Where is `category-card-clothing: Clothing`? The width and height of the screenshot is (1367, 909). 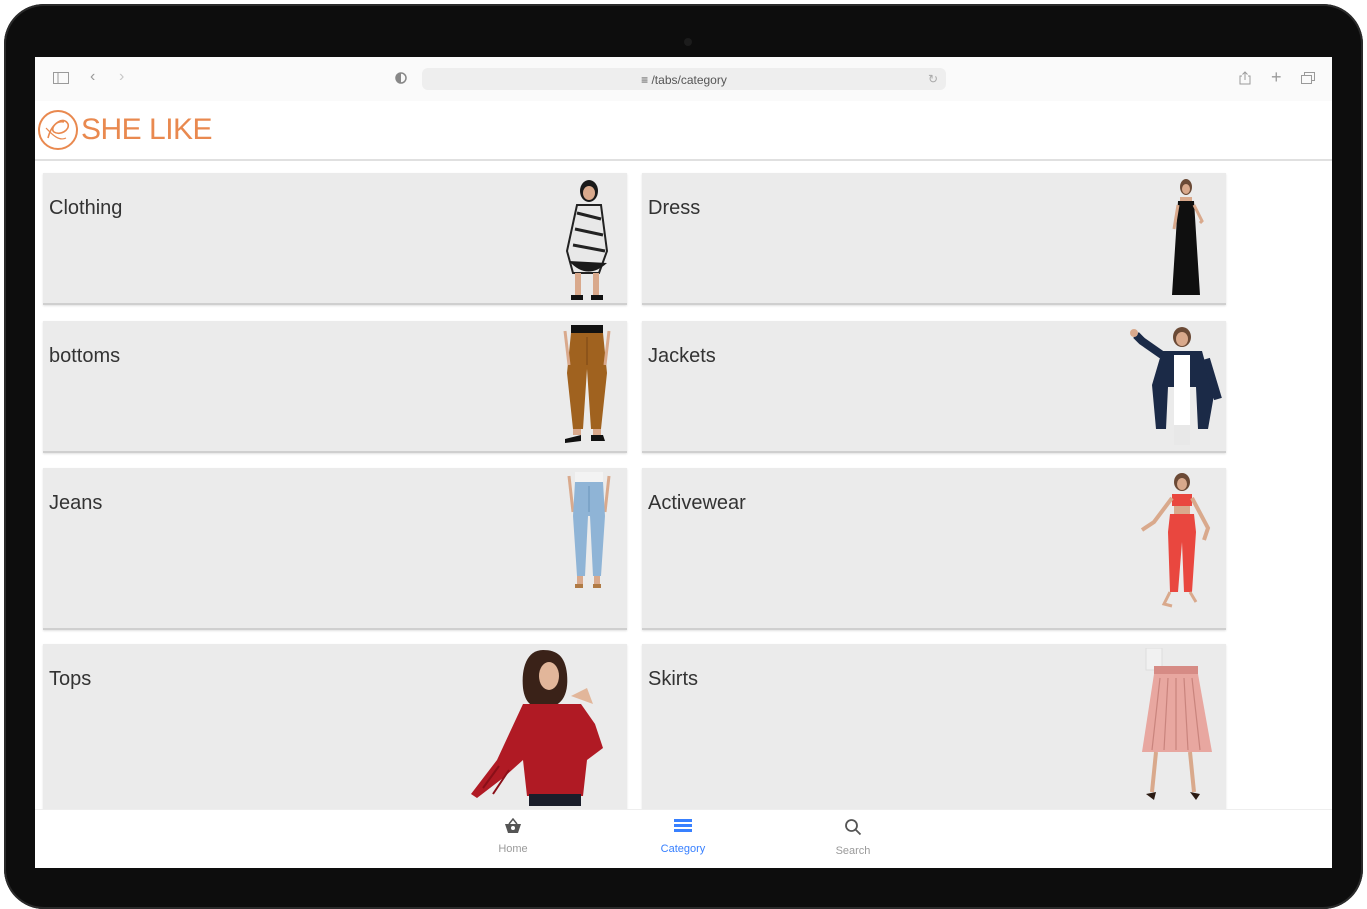
category-card-clothing: Clothing is located at coordinates (335, 239).